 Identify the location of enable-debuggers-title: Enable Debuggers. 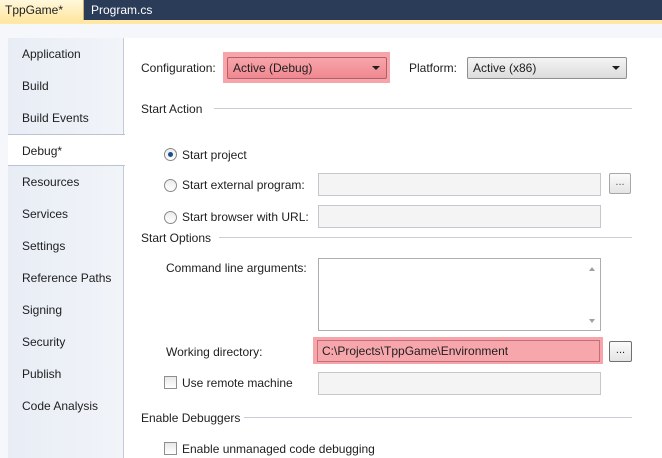
(191, 418).